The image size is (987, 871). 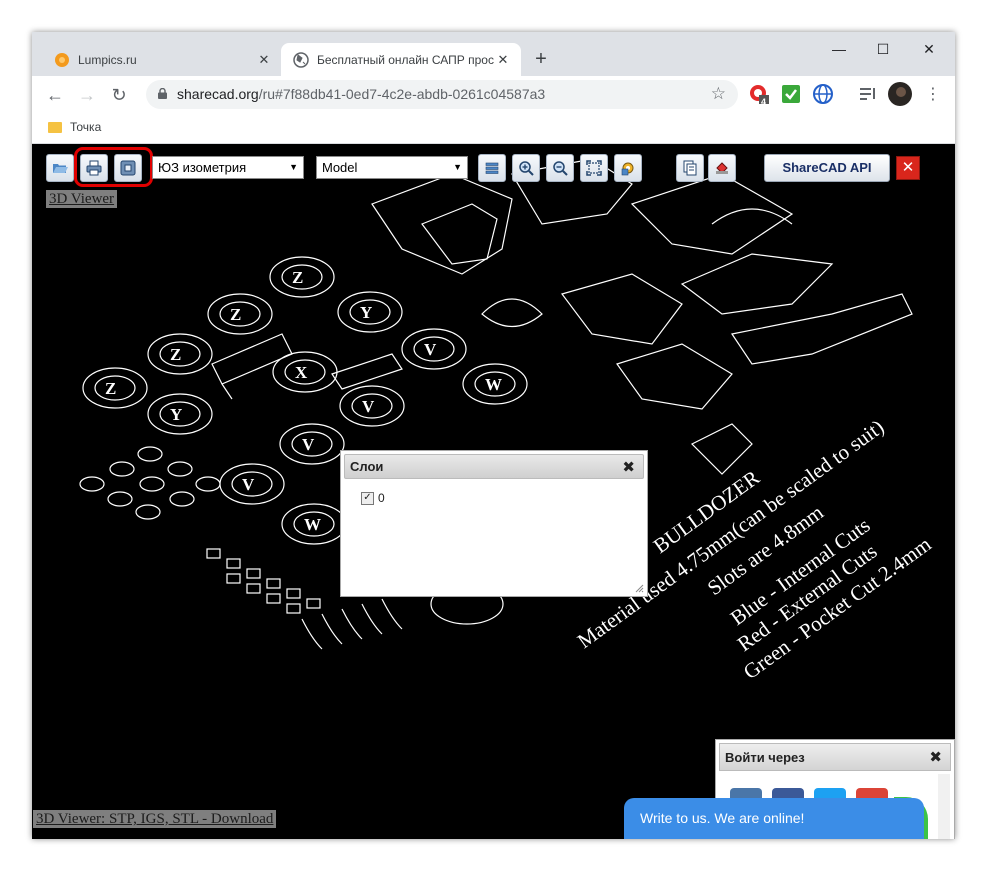 What do you see at coordinates (119, 95) in the screenshot?
I see `reload-button: ↻` at bounding box center [119, 95].